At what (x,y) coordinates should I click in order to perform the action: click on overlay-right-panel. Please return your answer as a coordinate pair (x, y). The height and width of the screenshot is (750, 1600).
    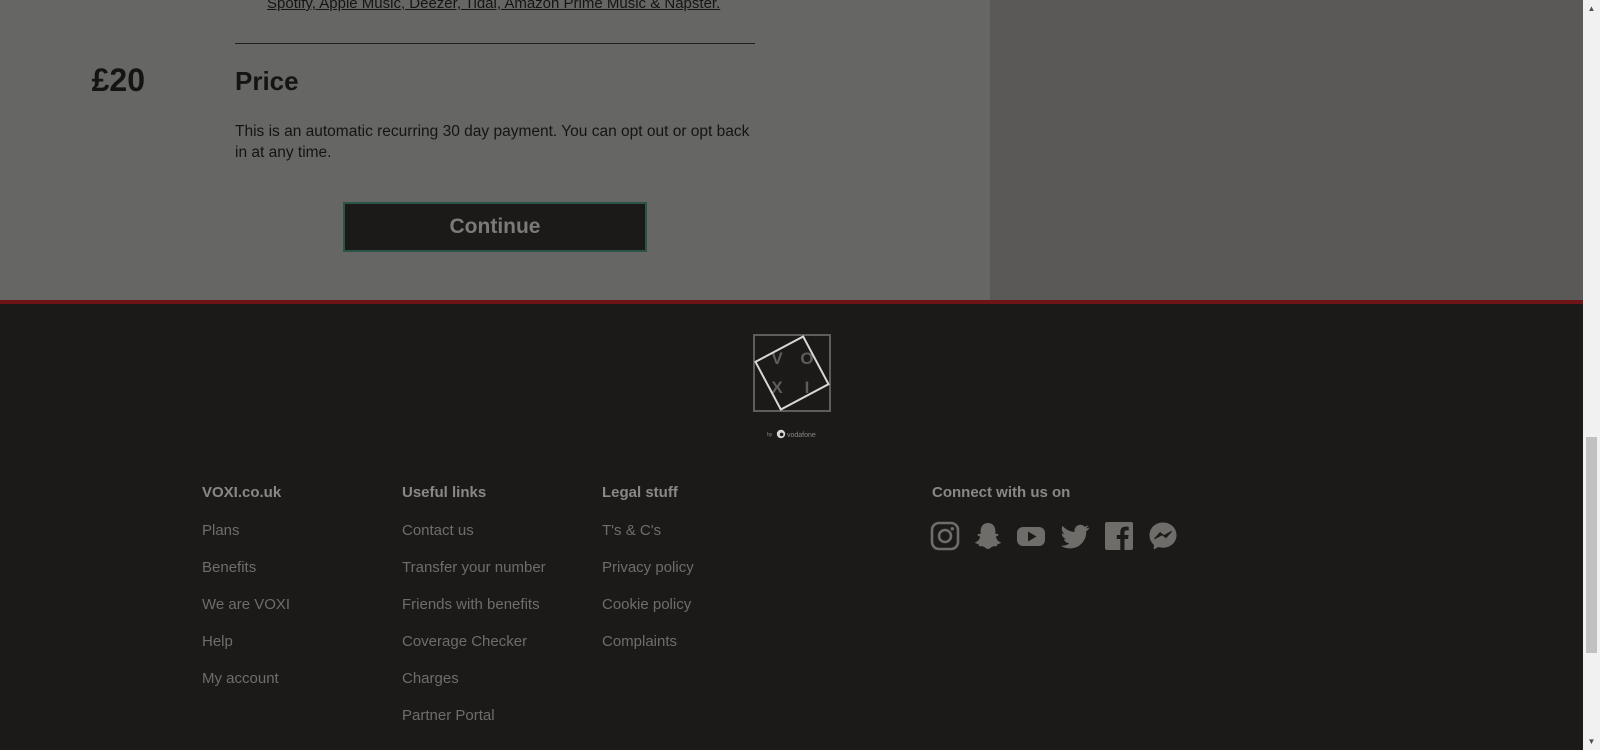
    Looking at the image, I should click on (1286, 150).